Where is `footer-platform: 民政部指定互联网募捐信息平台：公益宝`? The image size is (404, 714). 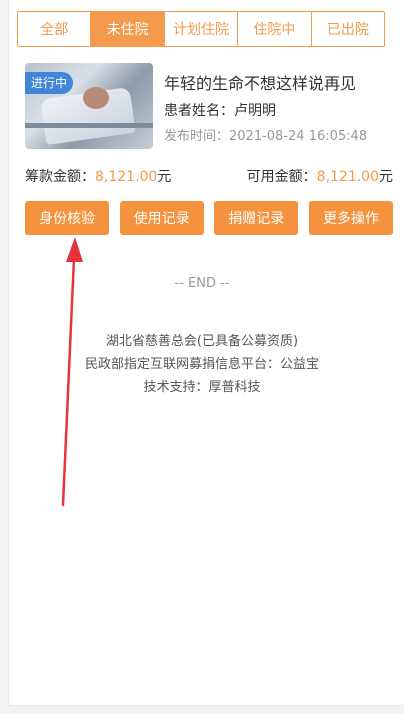
footer-platform: 民政部指定互联网募捐信息平台：公益宝 is located at coordinates (201, 364).